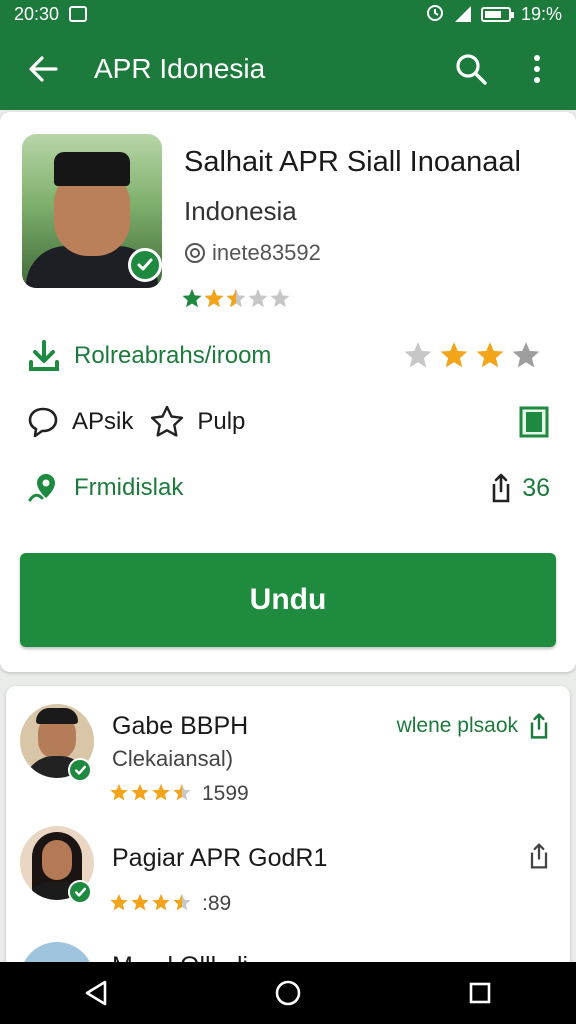 This screenshot has height=1024, width=576. Describe the element at coordinates (225, 793) in the screenshot. I see `list-item-rating-text: 1599` at that location.